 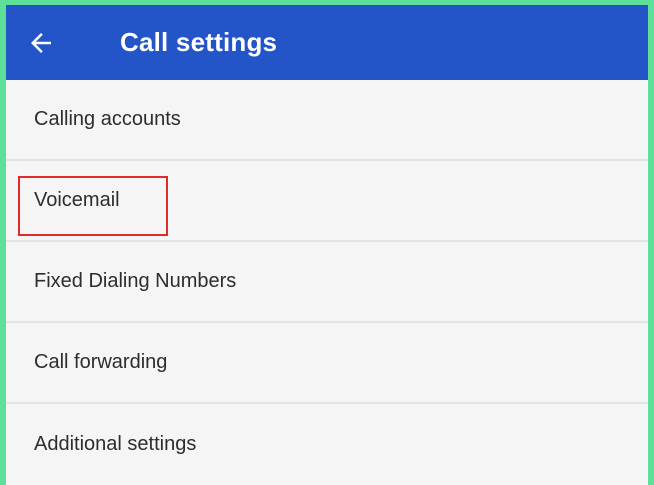 I want to click on page-title: Call settings, so click(x=199, y=42).